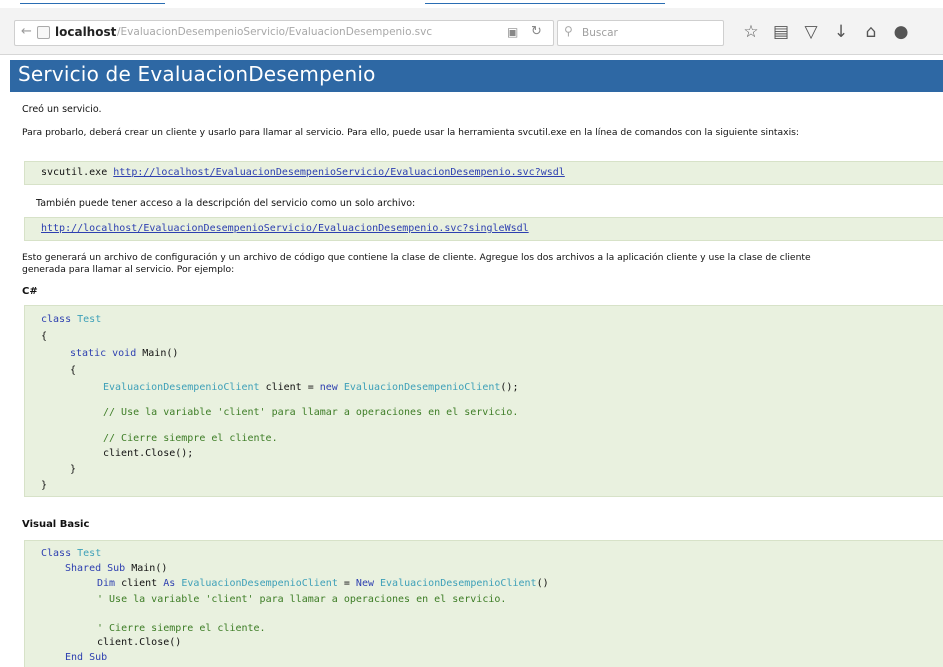 The height and width of the screenshot is (667, 943). Describe the element at coordinates (259, 583) in the screenshot. I see `vb-client-type: EvaluacionDesempenioClient` at that location.